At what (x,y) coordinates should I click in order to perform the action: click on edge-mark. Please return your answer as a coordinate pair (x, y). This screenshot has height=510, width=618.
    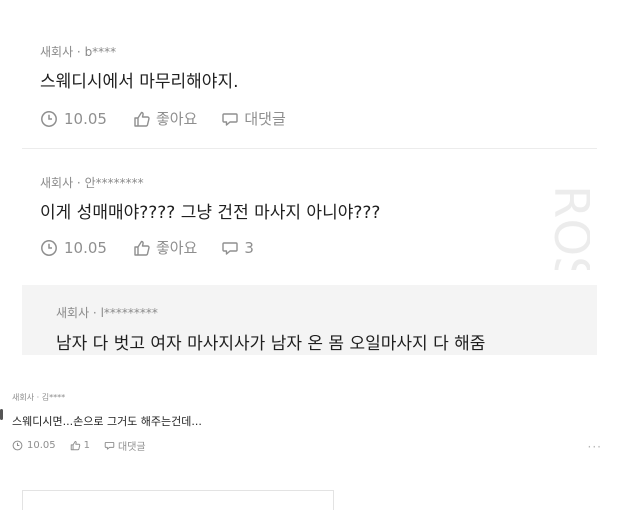
    Looking at the image, I should click on (1, 414).